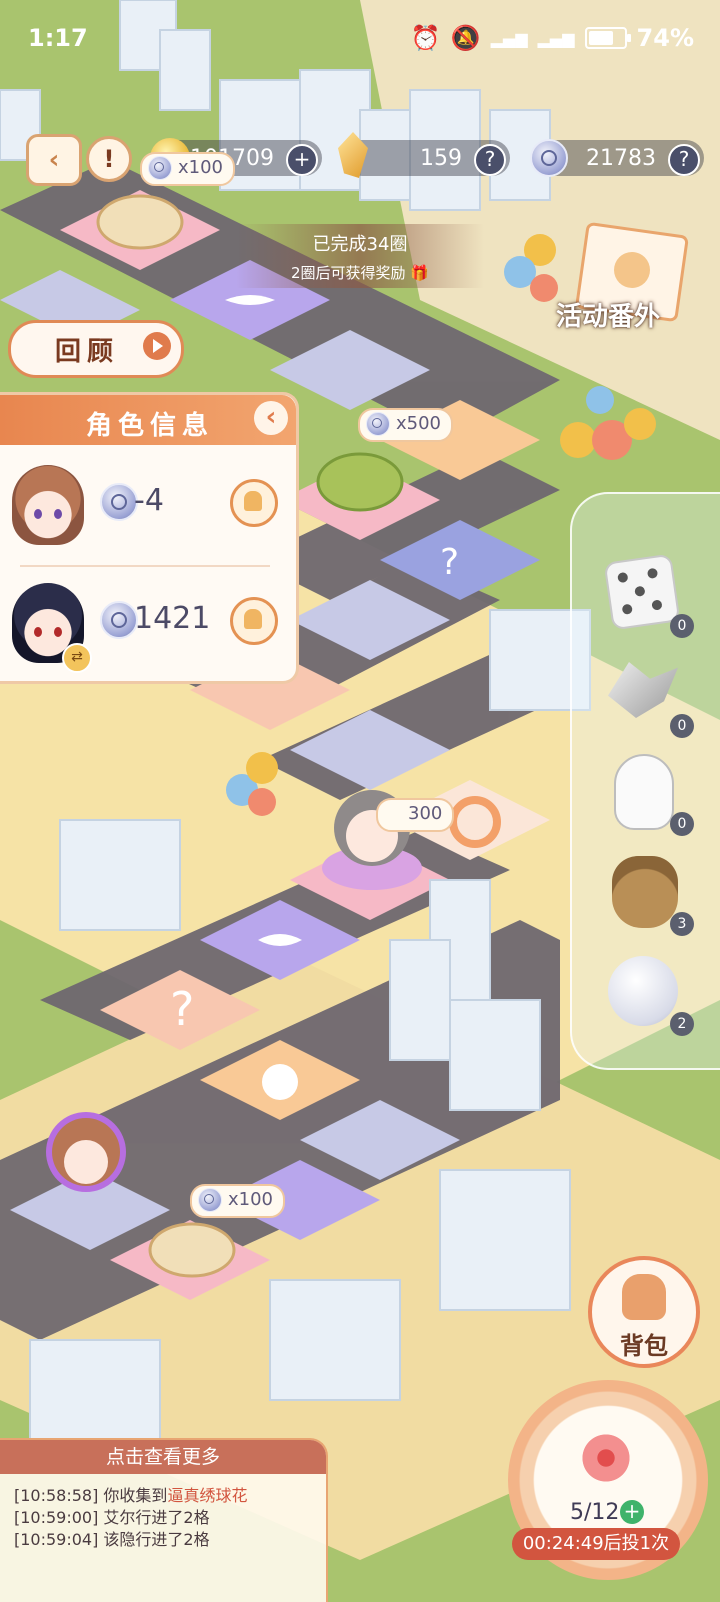  I want to click on item-count: 3, so click(682, 924).